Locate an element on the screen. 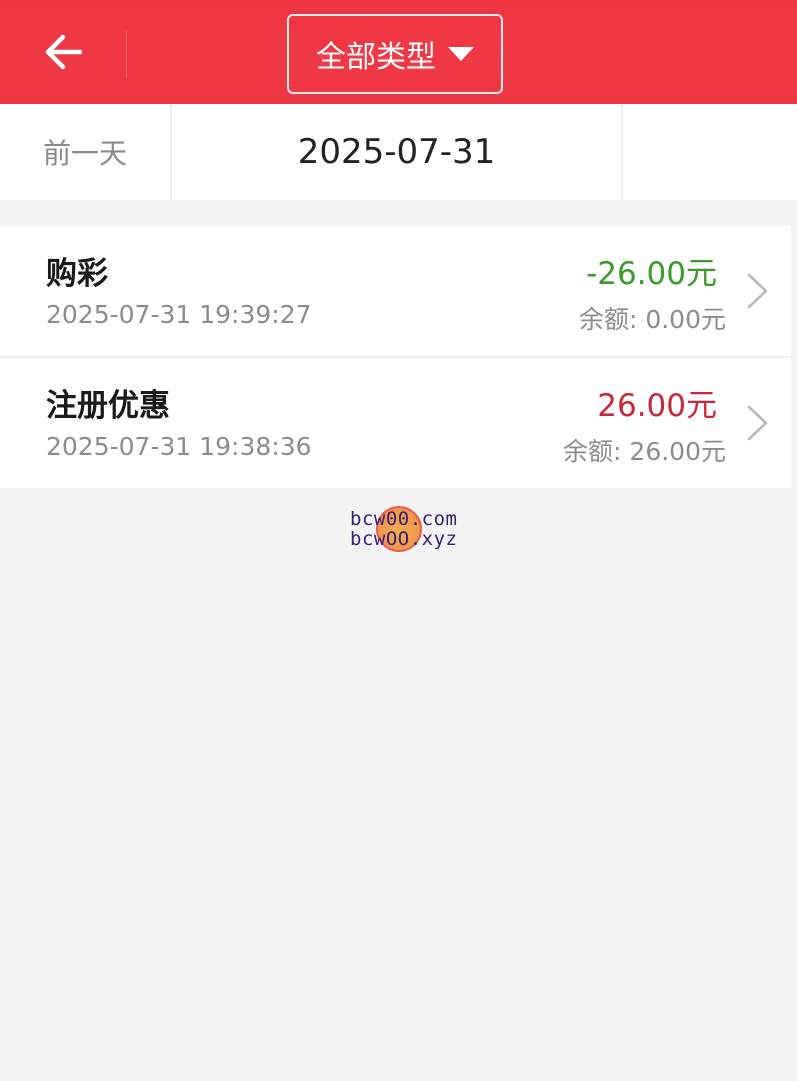  watermark-line-1: bcw00.com is located at coordinates (404, 519).